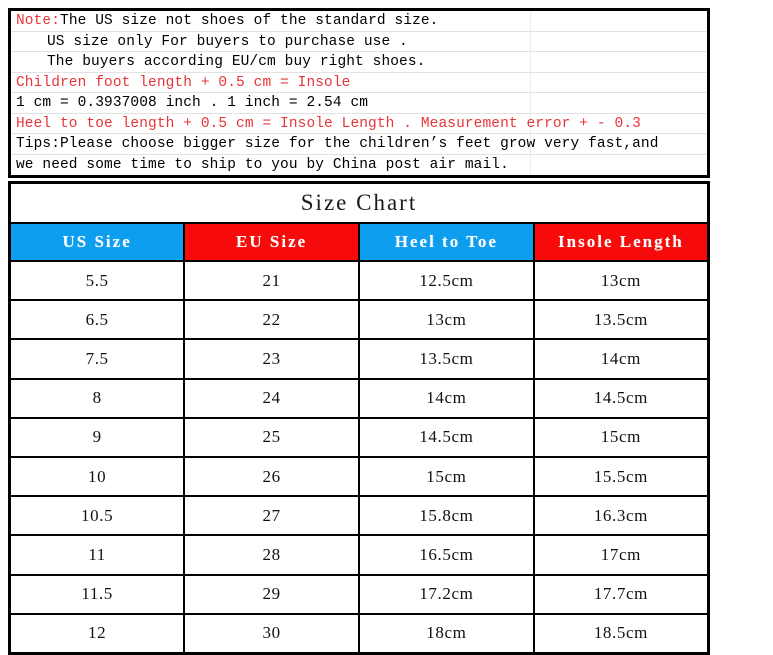 The height and width of the screenshot is (655, 773). I want to click on column-header: Insole Length, so click(621, 242).